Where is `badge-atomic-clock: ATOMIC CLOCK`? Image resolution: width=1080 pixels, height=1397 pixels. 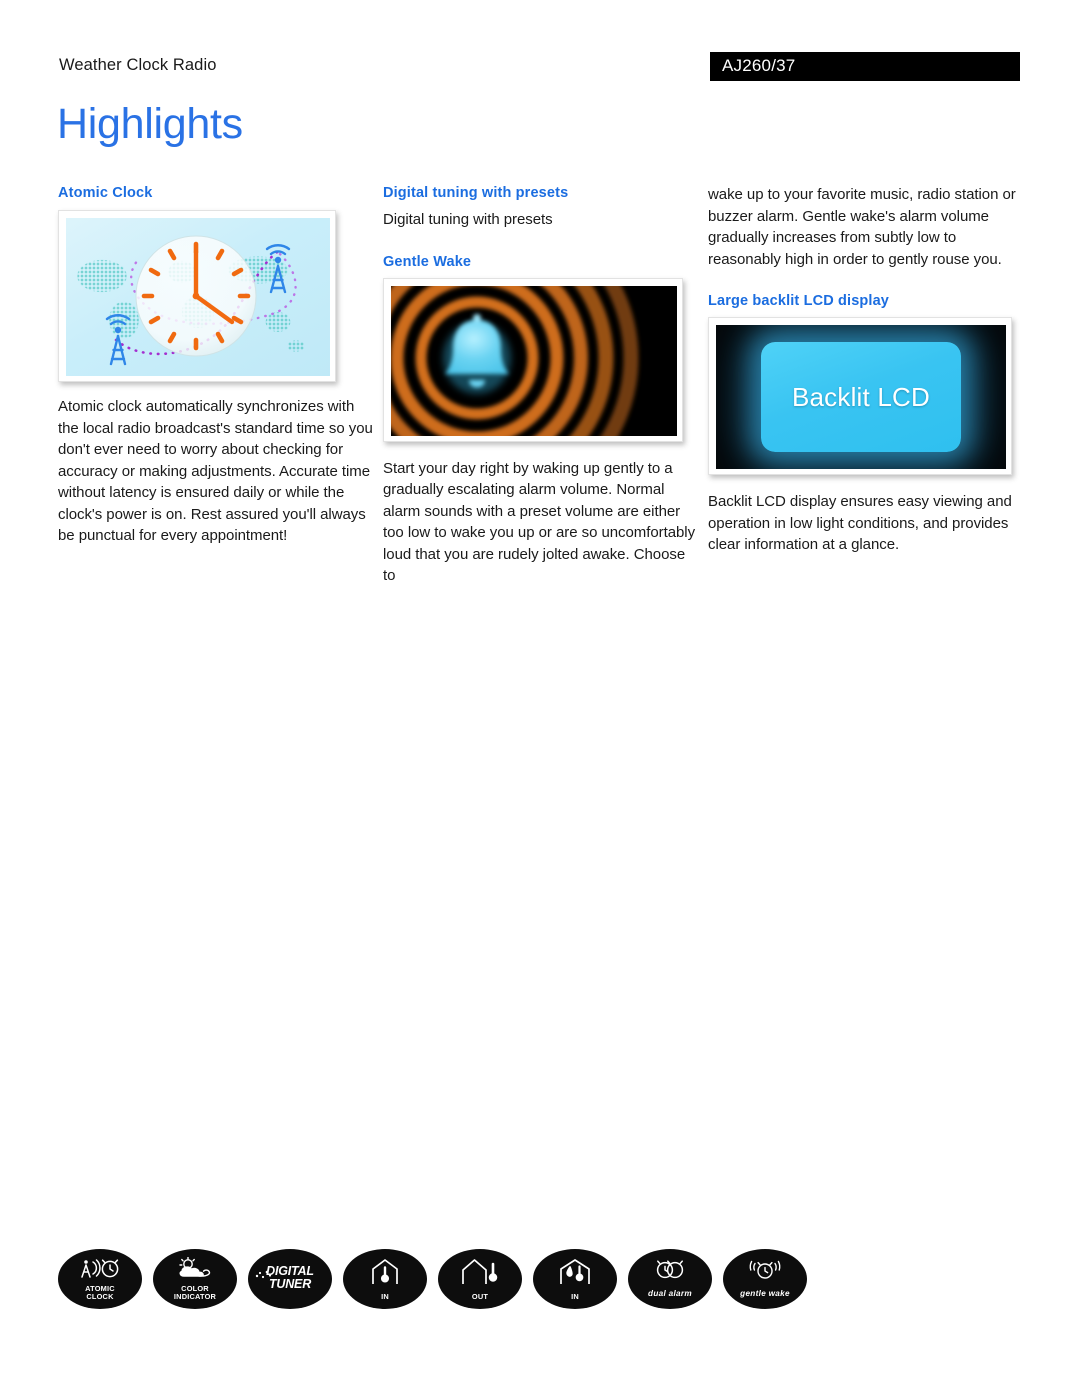
badge-atomic-clock: ATOMIC CLOCK is located at coordinates (100, 1279).